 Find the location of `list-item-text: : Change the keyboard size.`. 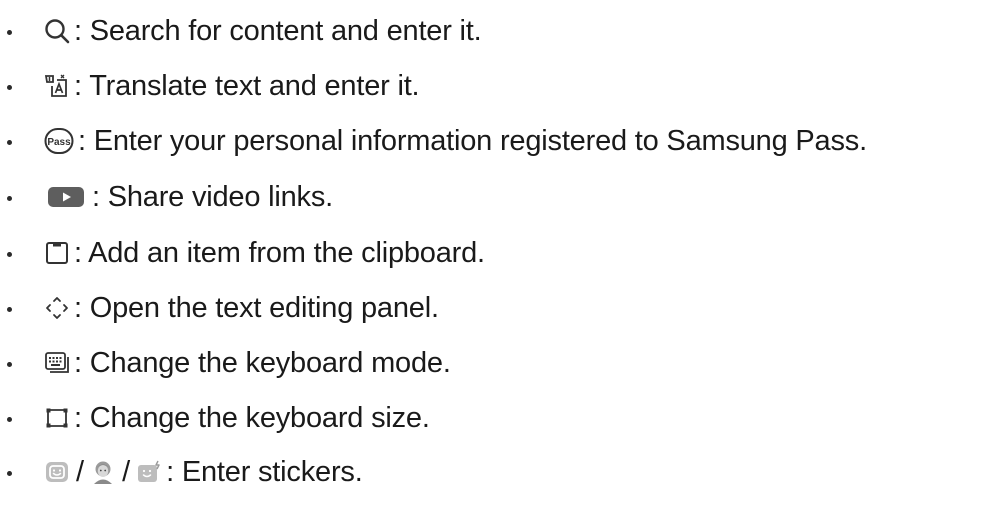

list-item-text: : Change the keyboard size. is located at coordinates (252, 418).